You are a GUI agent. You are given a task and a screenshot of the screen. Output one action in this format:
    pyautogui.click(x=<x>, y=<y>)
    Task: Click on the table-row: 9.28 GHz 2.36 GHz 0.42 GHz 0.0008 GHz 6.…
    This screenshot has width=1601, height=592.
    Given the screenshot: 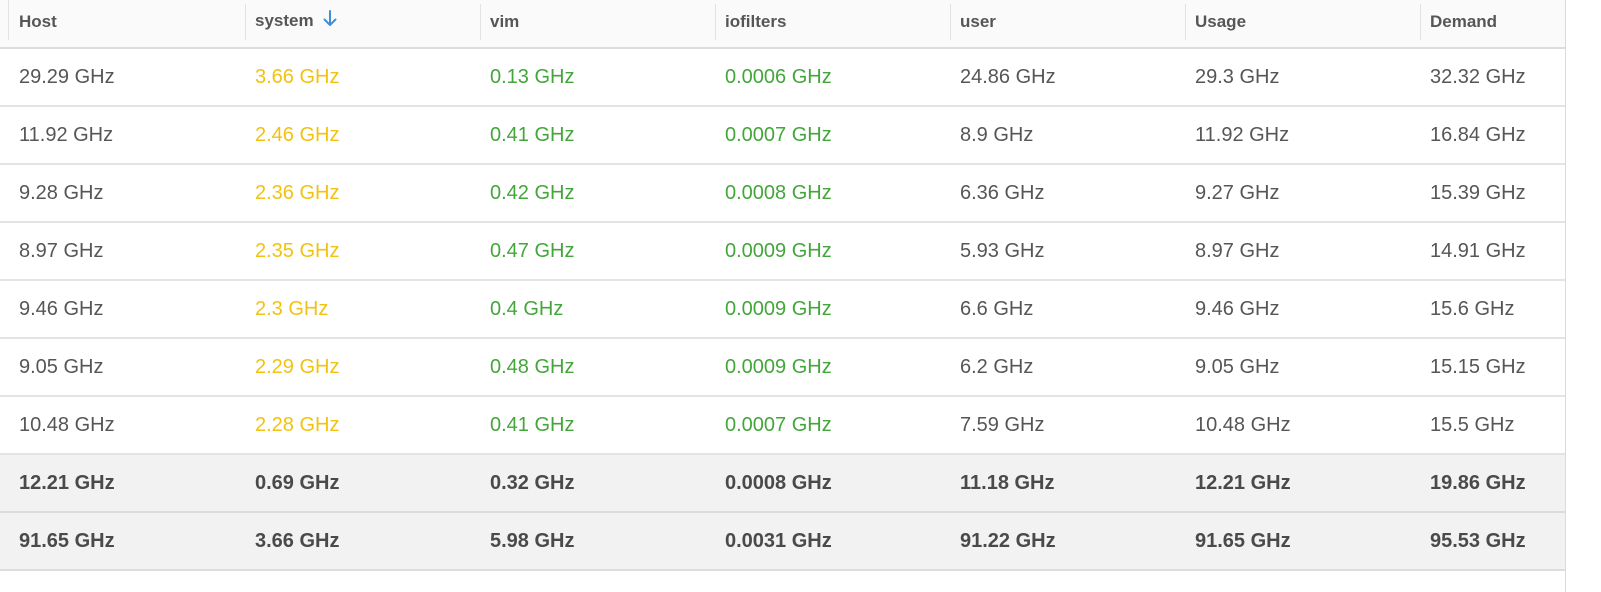 What is the action you would take?
    pyautogui.click(x=782, y=193)
    